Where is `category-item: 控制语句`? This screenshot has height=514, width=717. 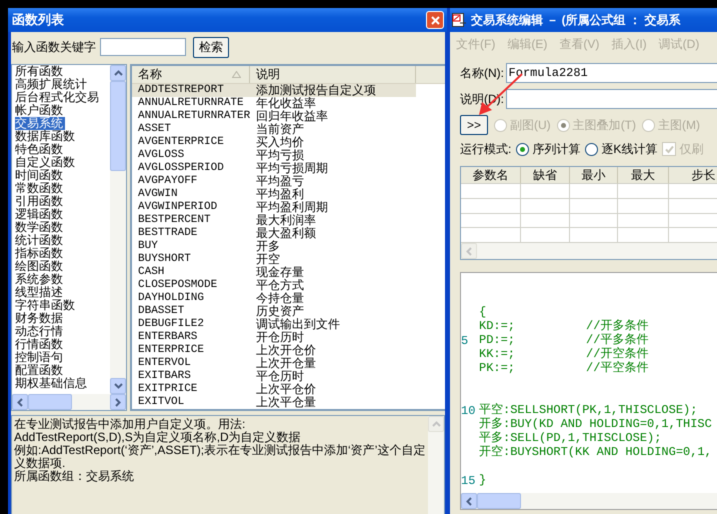
category-item: 控制语句 is located at coordinates (40, 357).